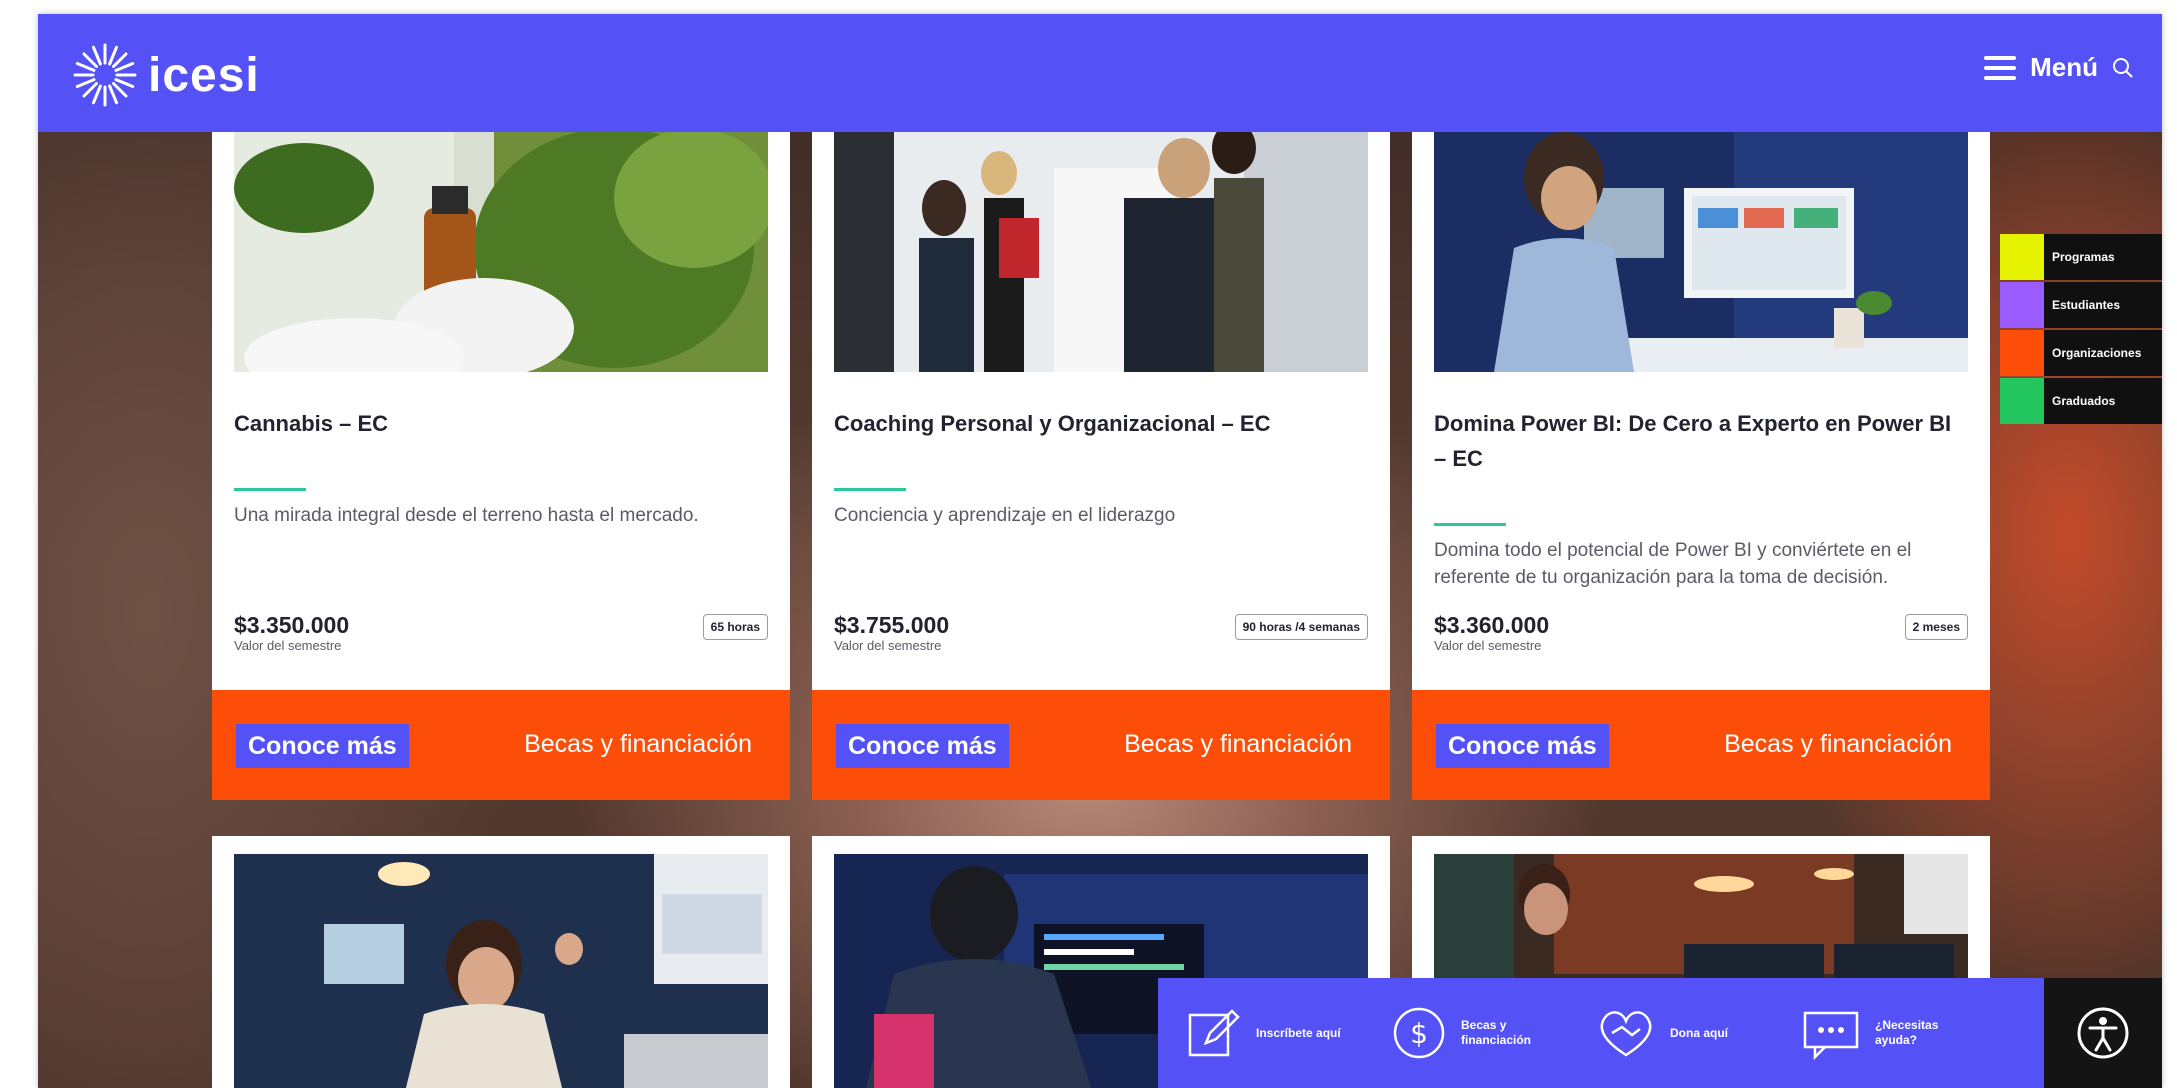 The width and height of the screenshot is (2177, 1088). What do you see at coordinates (1101, 250) in the screenshot?
I see `course-image-coaching` at bounding box center [1101, 250].